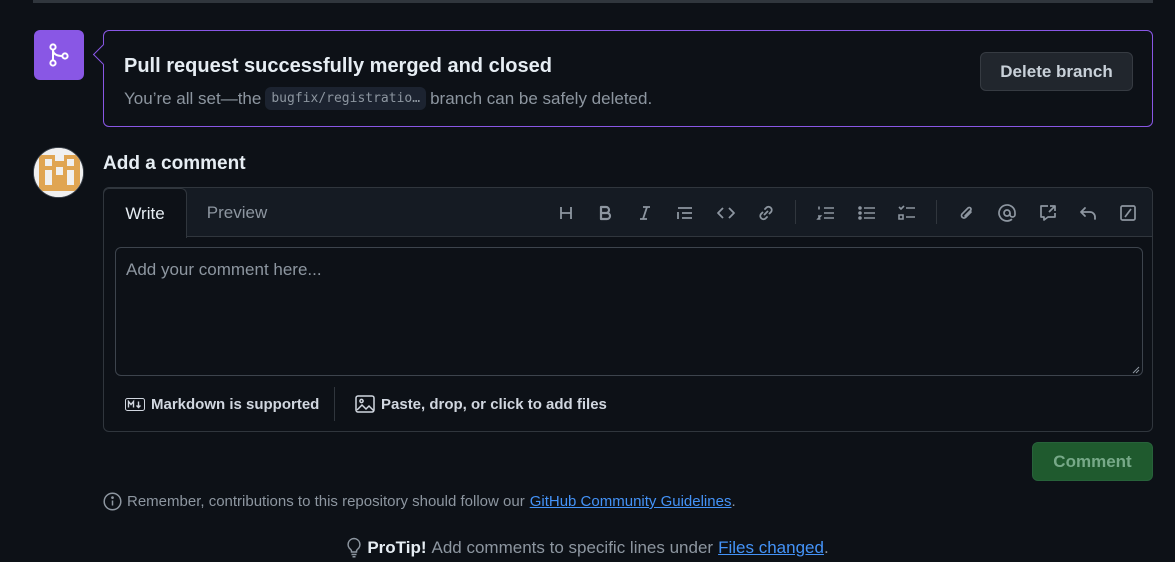 The width and height of the screenshot is (1175, 562). Describe the element at coordinates (135, 404) in the screenshot. I see `markdown-icon` at that location.